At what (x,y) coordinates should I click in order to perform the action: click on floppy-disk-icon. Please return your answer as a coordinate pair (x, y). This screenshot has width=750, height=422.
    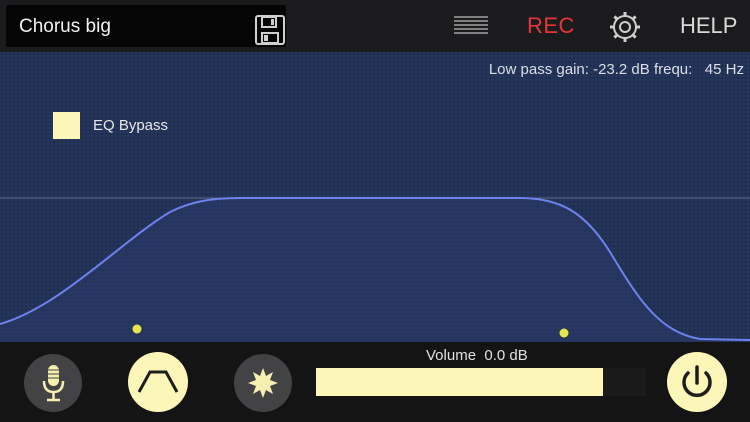
    Looking at the image, I should click on (270, 30).